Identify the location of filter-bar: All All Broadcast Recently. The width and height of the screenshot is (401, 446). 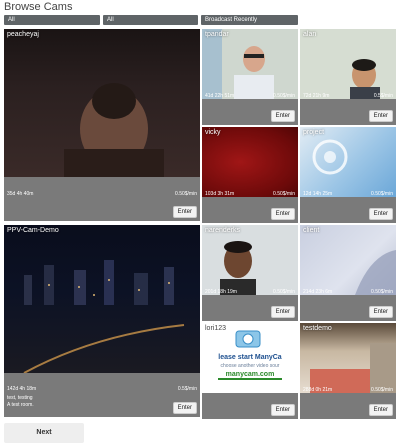
(151, 20).